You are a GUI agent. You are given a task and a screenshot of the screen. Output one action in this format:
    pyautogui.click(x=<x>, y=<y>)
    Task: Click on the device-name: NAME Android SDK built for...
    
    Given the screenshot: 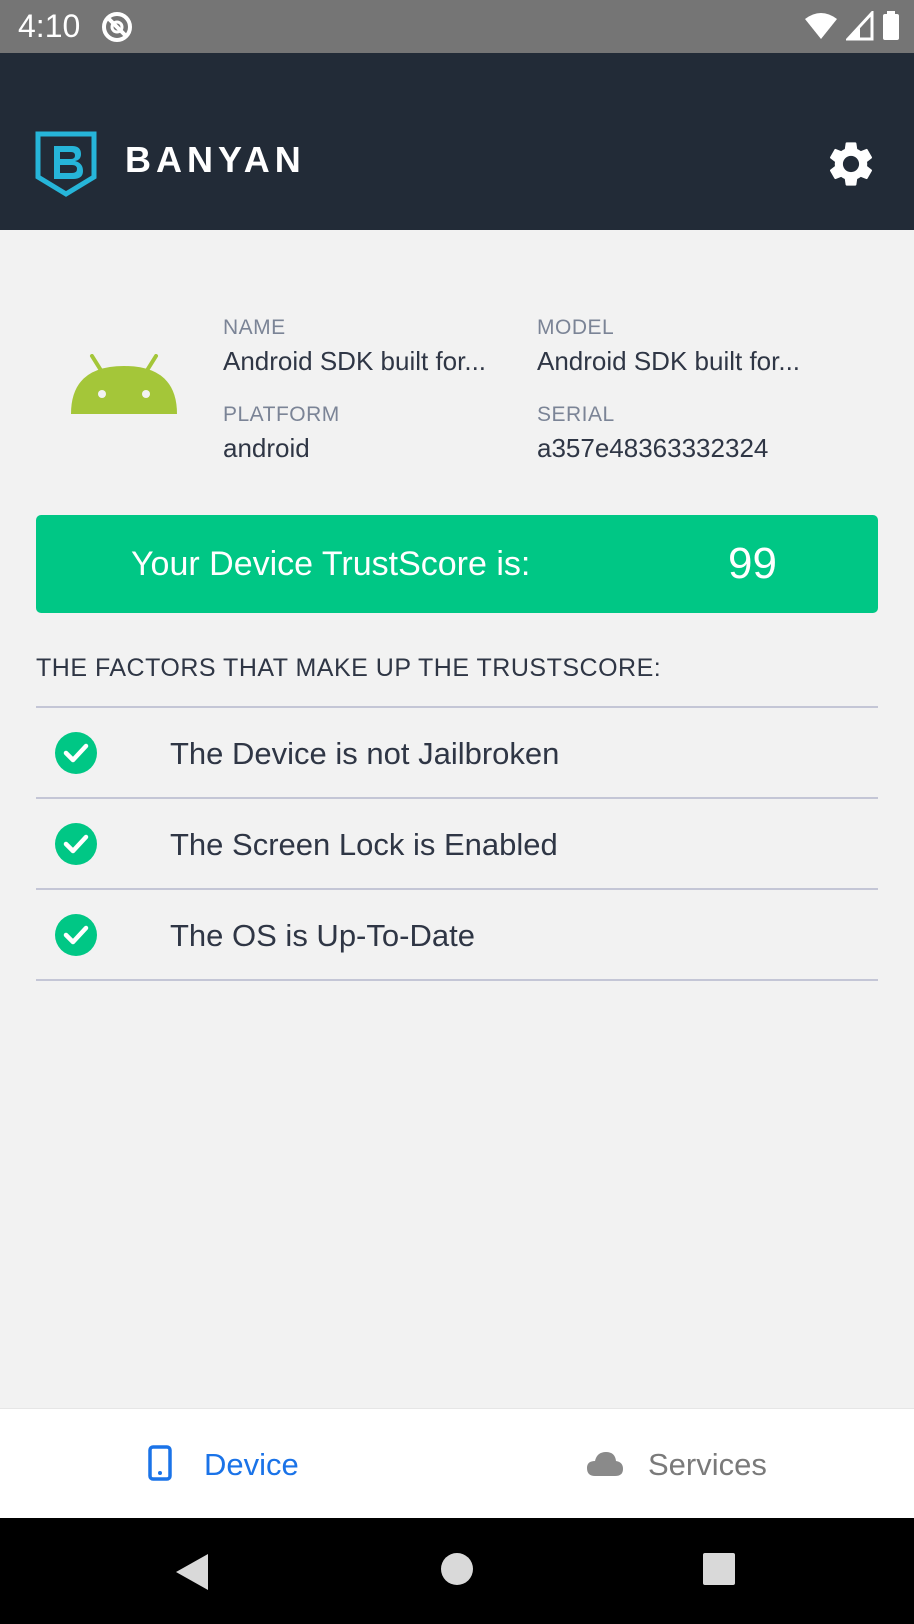 What is the action you would take?
    pyautogui.click(x=354, y=346)
    